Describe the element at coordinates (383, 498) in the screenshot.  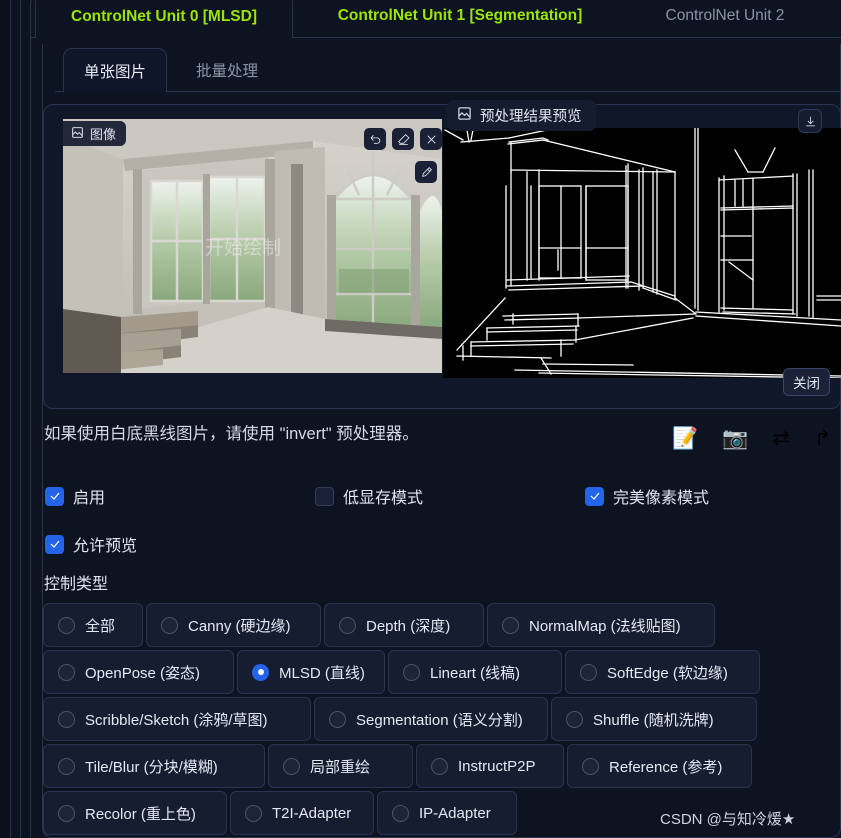
I see `checkbox-label: 低显存模式` at that location.